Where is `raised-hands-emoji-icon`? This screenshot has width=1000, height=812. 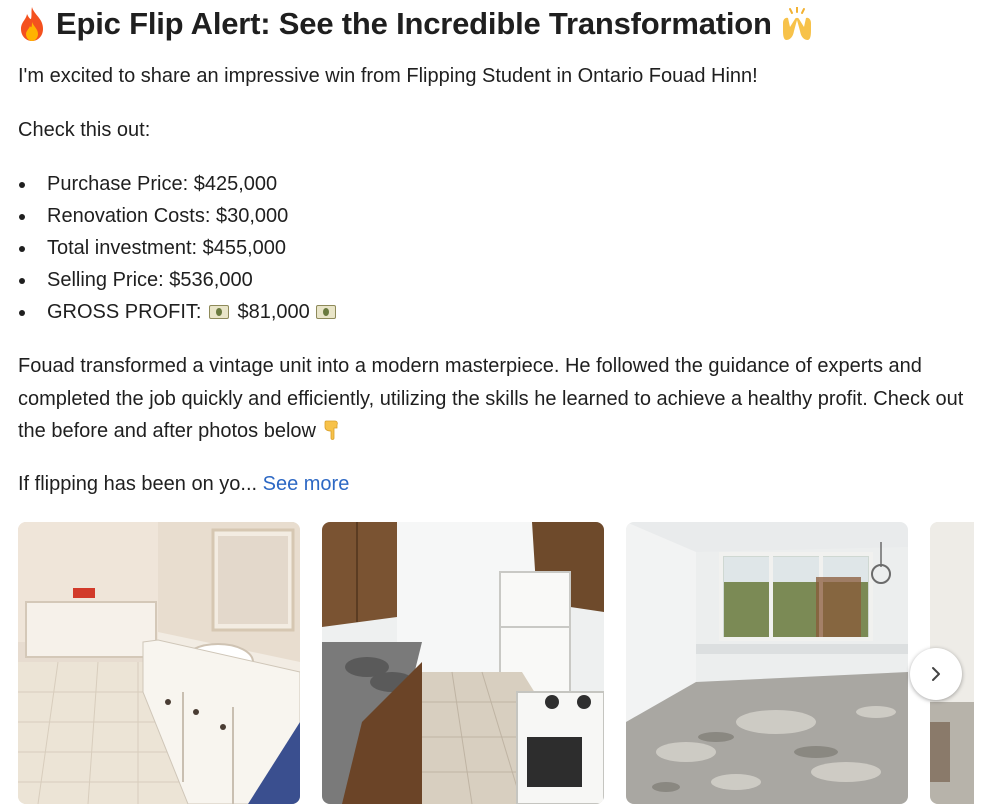 raised-hands-emoji-icon is located at coordinates (797, 23).